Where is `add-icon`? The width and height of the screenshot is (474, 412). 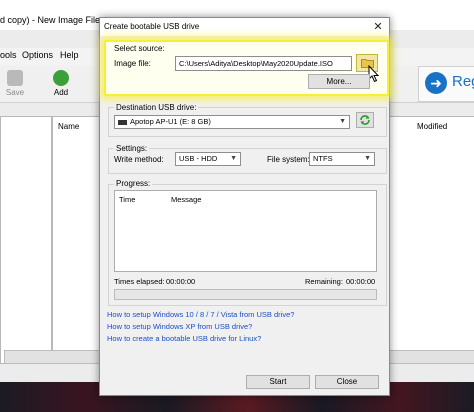
add-icon is located at coordinates (61, 78).